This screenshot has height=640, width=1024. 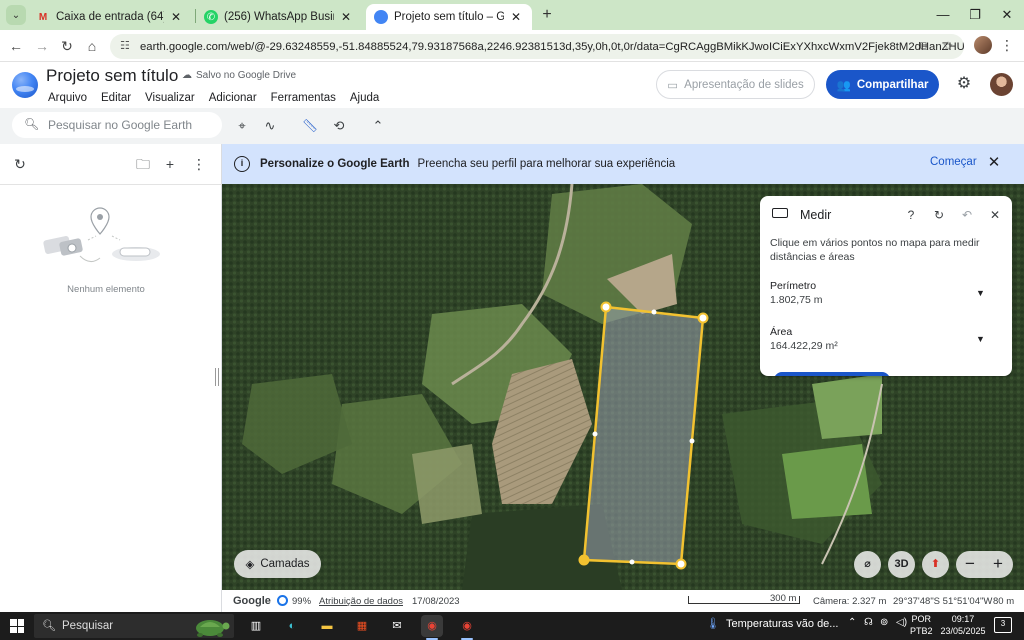 I want to click on layers-button: ◈ Camadas, so click(x=277, y=564).